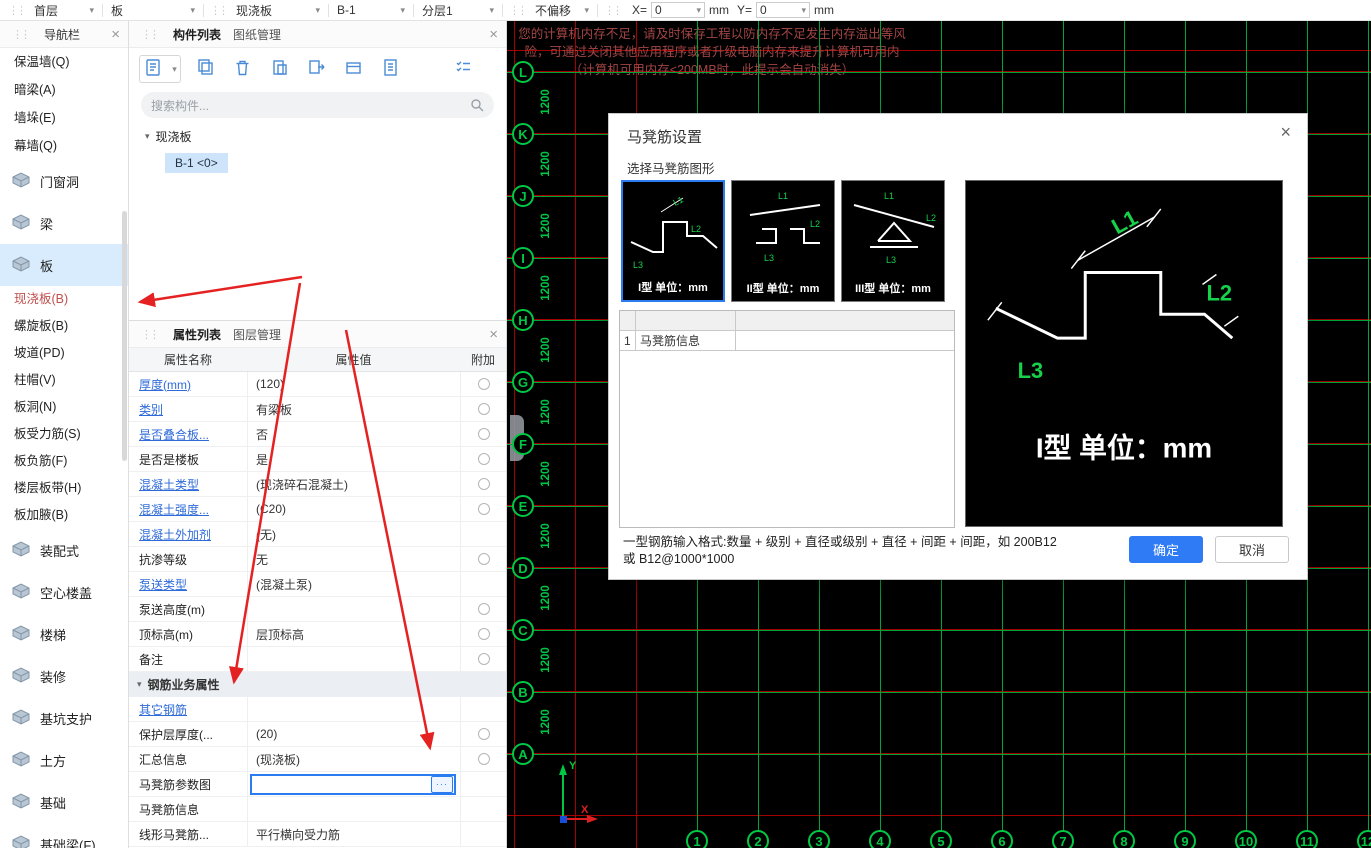  I want to click on sidebar-item-slab-rebar: 板受力筋(S), so click(64, 434).